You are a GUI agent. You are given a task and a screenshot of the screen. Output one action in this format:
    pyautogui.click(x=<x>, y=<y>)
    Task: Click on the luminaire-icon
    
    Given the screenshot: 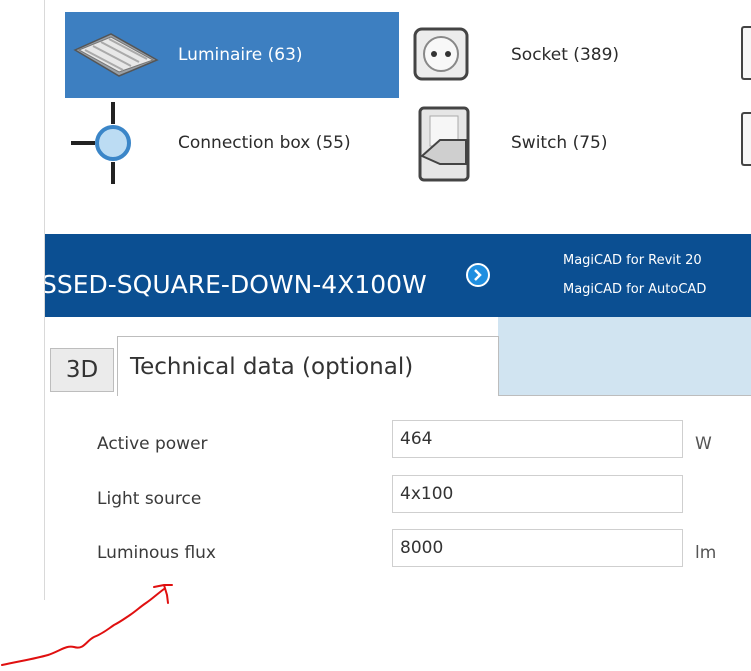 What is the action you would take?
    pyautogui.click(x=116, y=55)
    